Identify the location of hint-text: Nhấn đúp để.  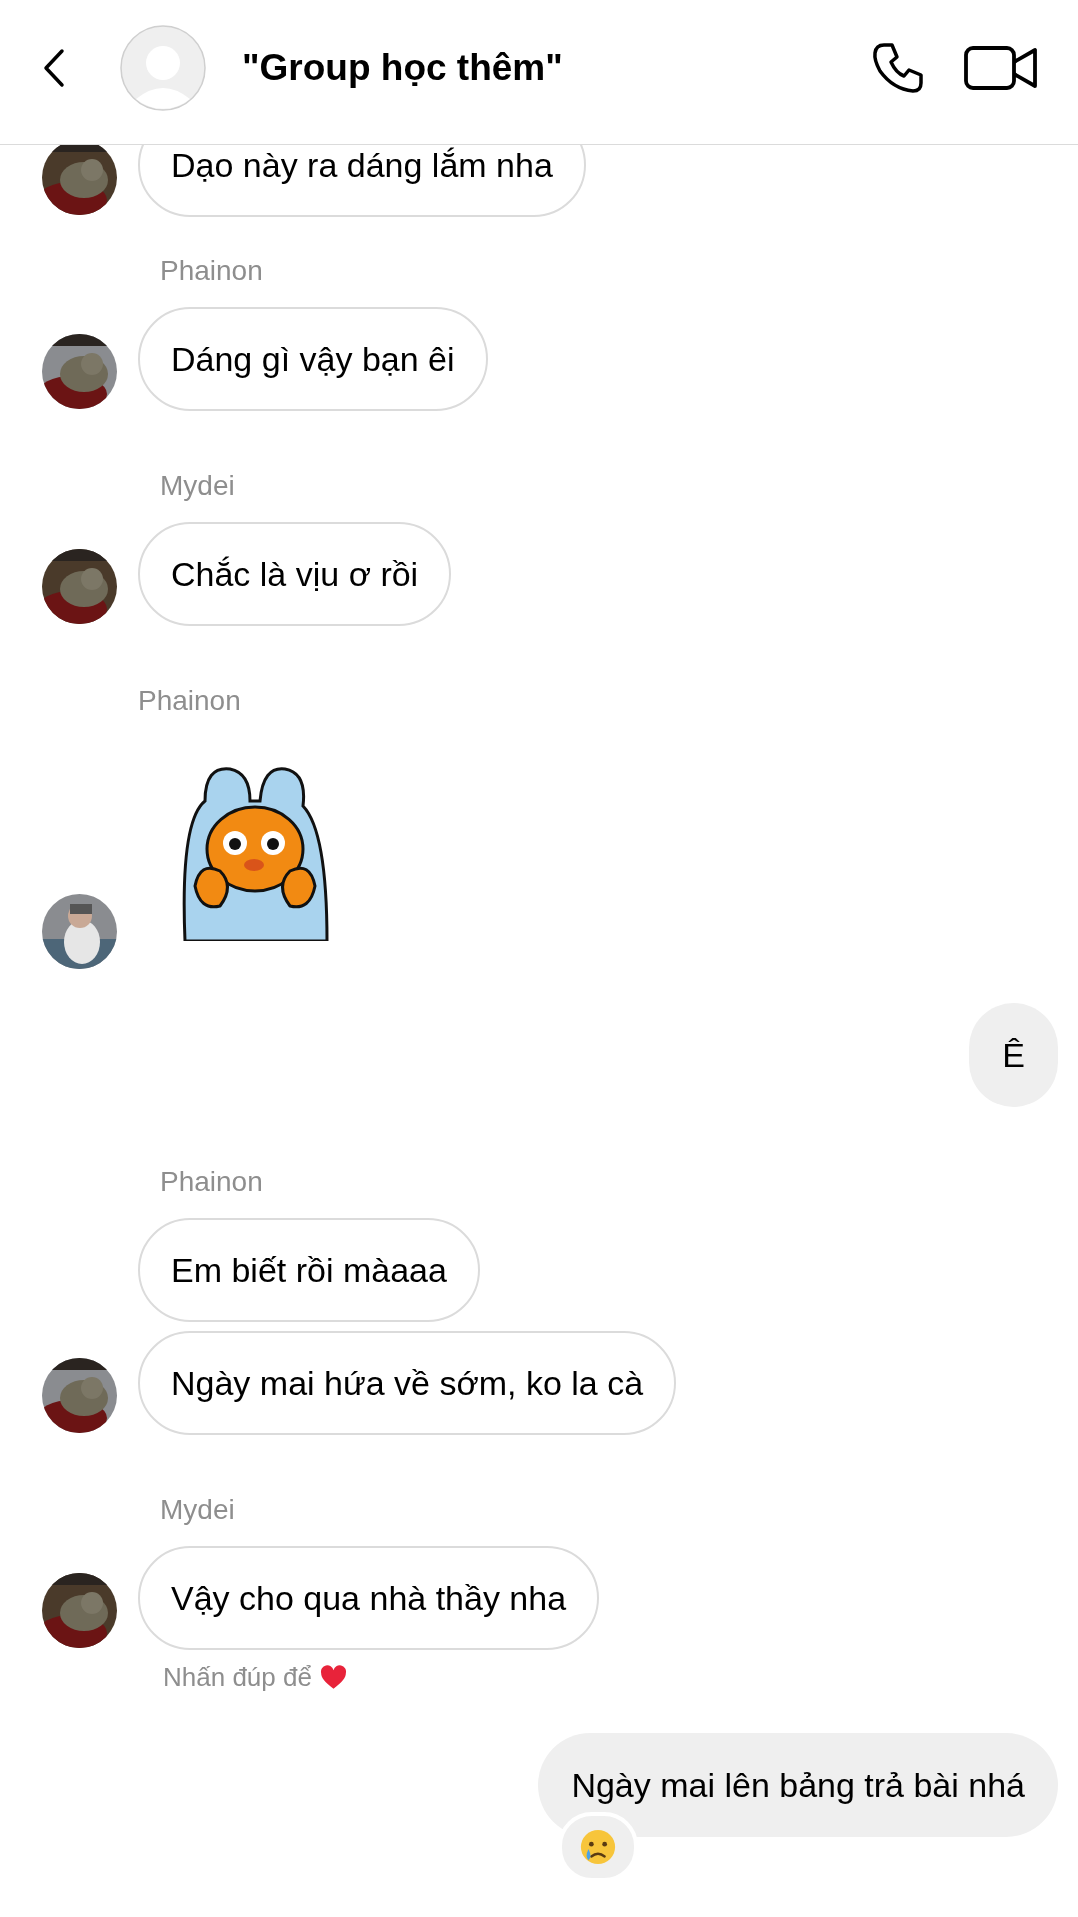
(237, 1677).